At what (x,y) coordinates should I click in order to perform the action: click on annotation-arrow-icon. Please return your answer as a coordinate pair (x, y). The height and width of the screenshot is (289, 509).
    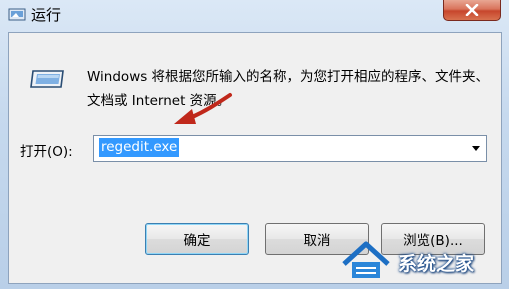
    Looking at the image, I should click on (203, 108).